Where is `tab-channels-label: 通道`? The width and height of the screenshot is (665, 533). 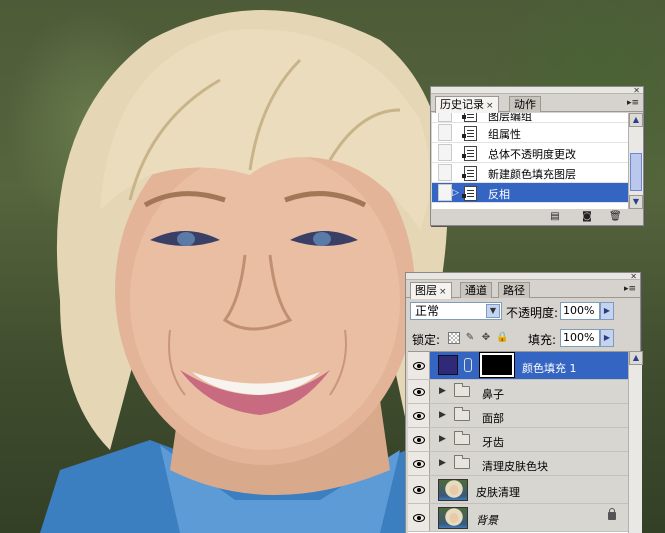
tab-channels-label: 通道 is located at coordinates (476, 290).